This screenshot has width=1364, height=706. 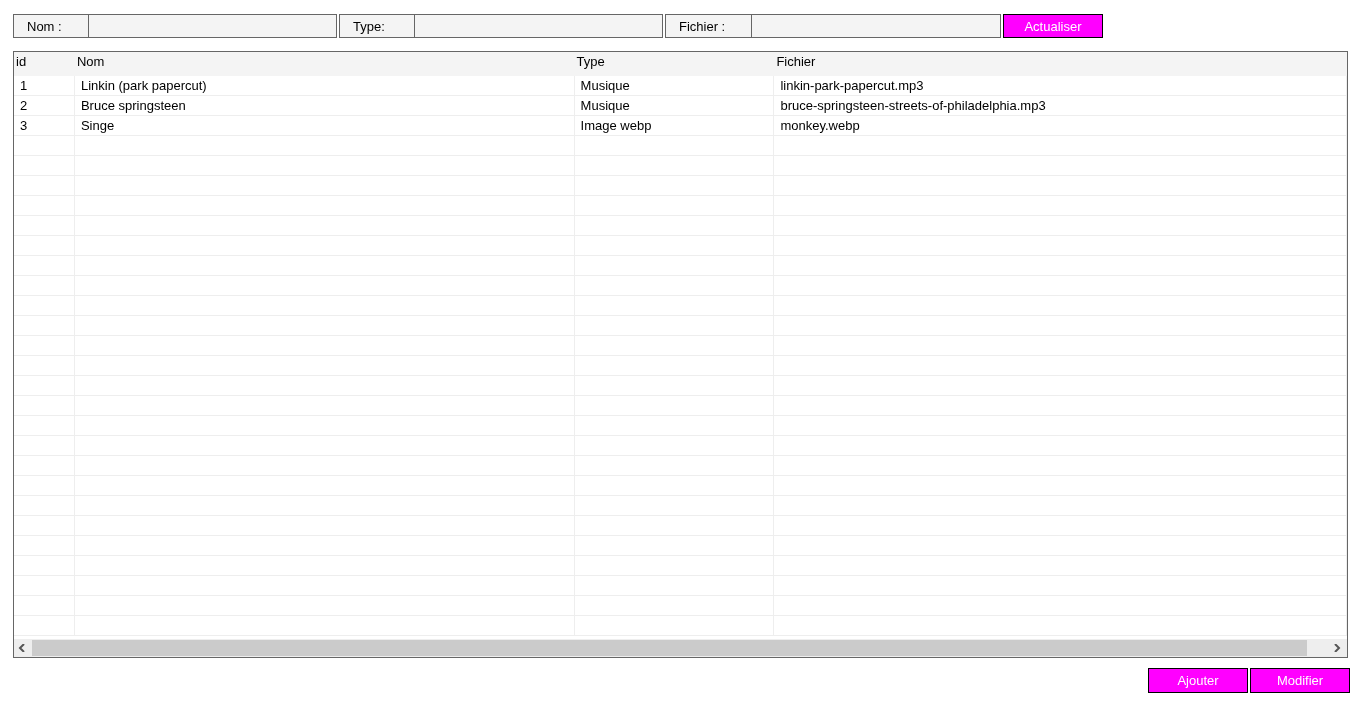 I want to click on table-cell: Bruce springsteen, so click(x=324, y=105).